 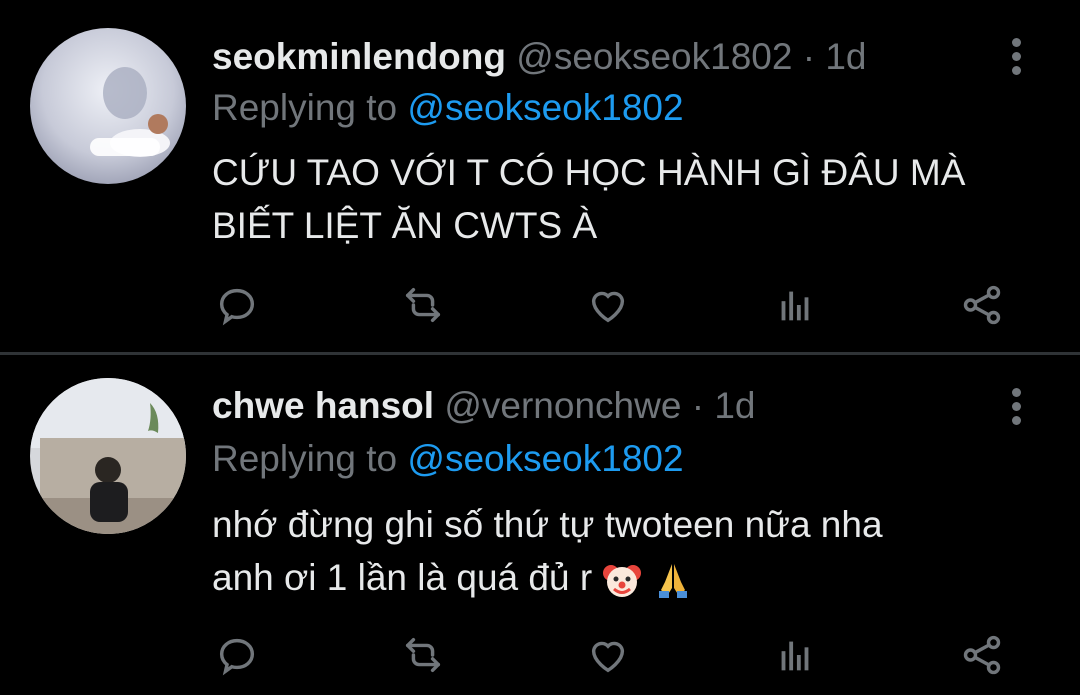 I want to click on user-handle: @seokseok1802, so click(x=654, y=56).